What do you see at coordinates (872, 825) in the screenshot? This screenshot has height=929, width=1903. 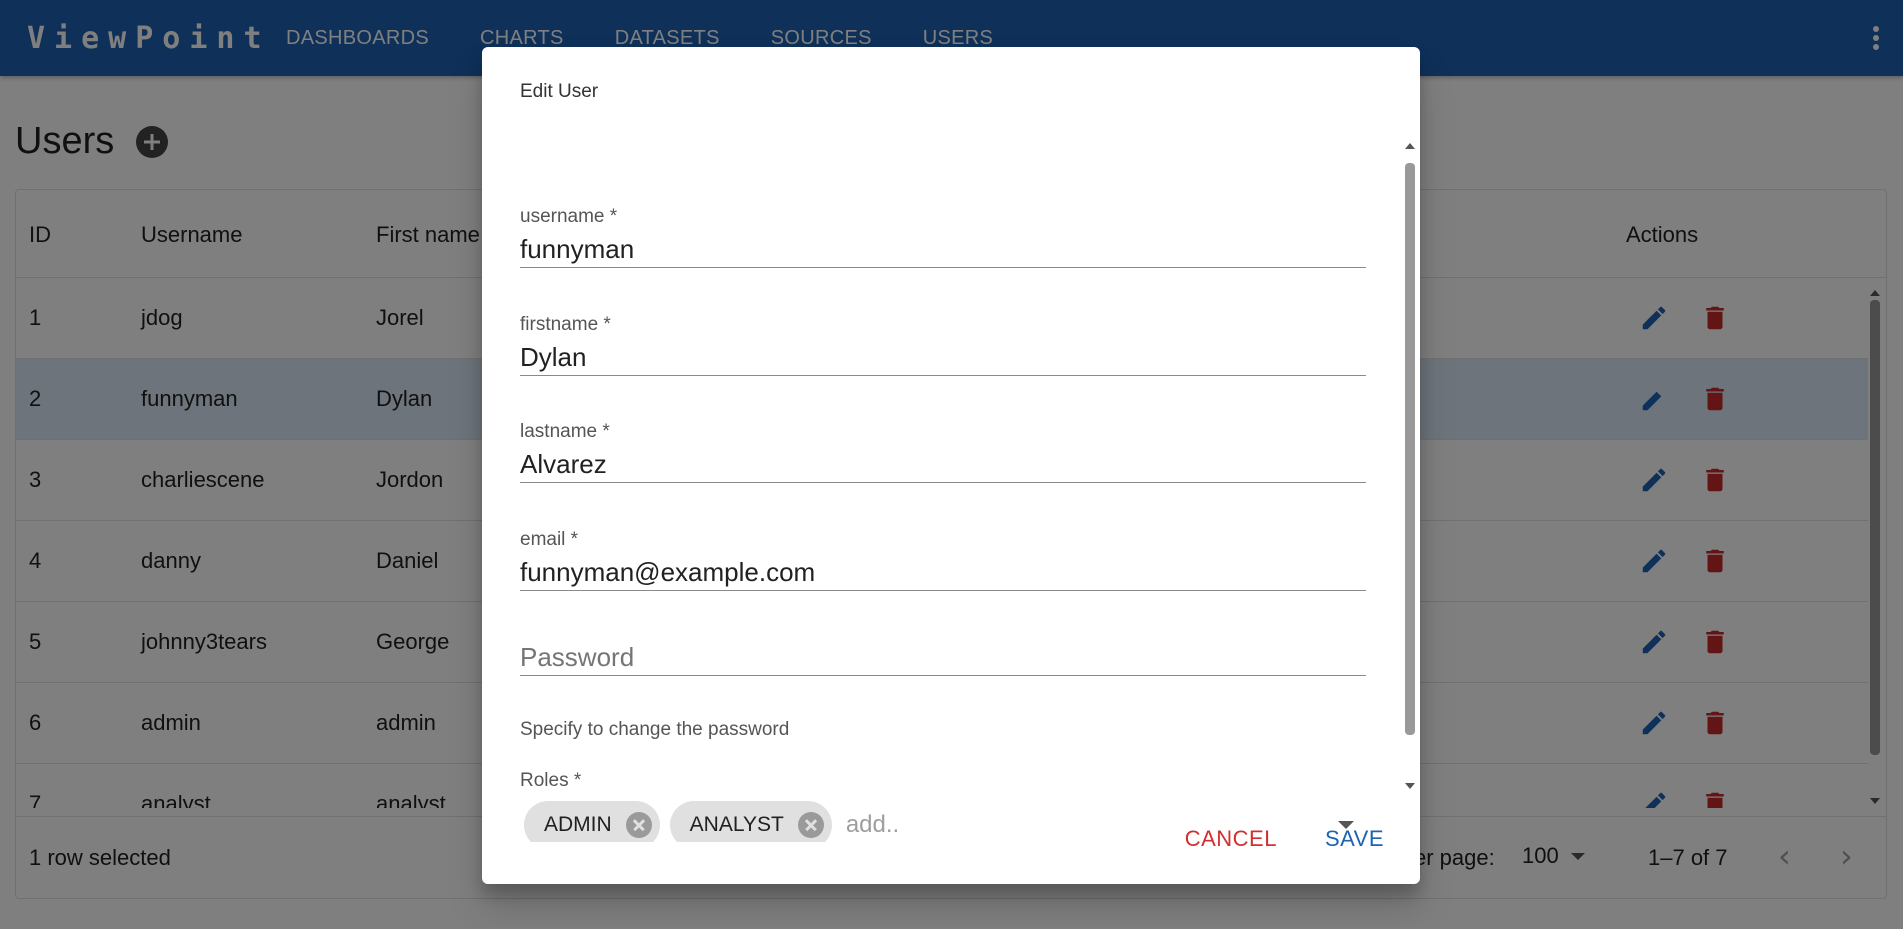 I see `roles-add-input: add..` at bounding box center [872, 825].